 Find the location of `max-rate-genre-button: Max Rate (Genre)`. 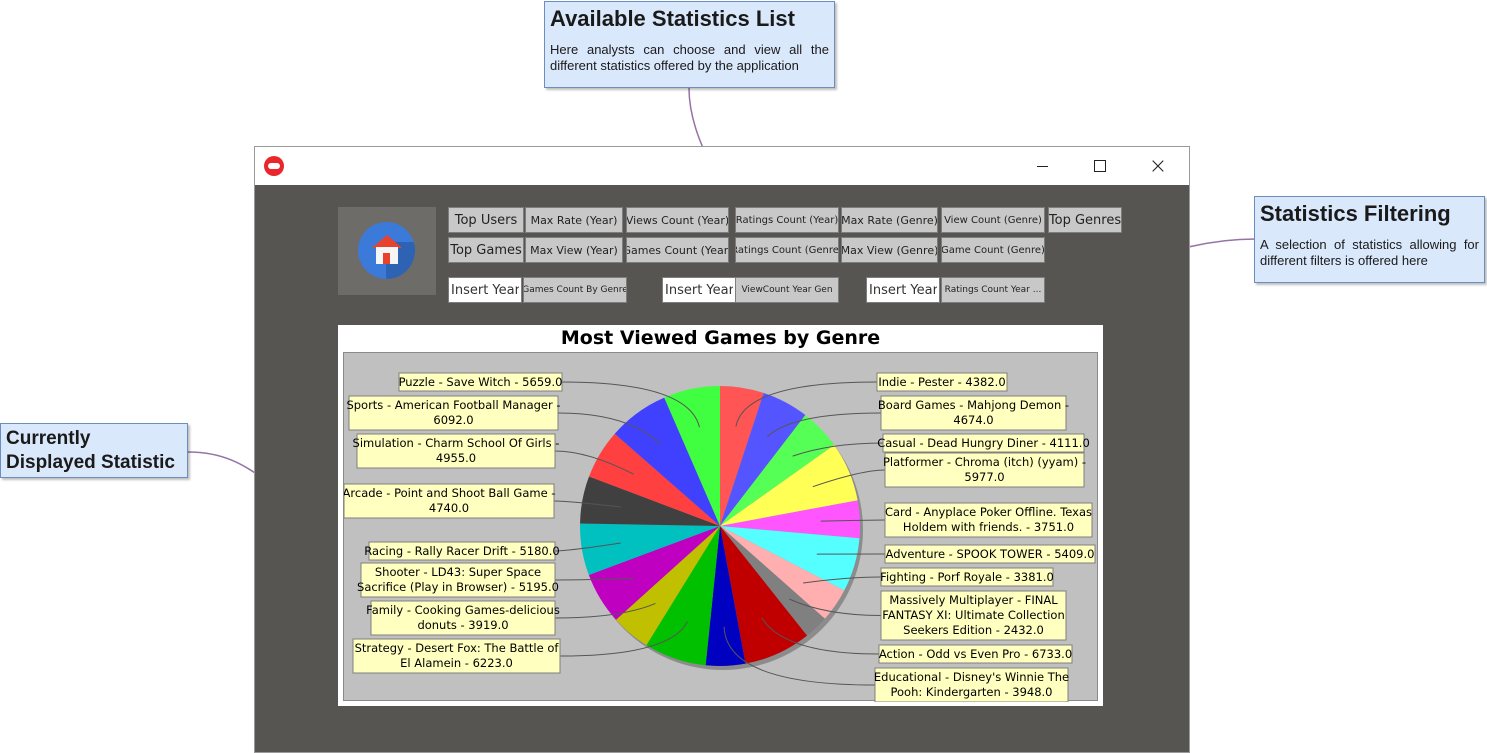

max-rate-genre-button: Max Rate (Genre) is located at coordinates (889, 220).